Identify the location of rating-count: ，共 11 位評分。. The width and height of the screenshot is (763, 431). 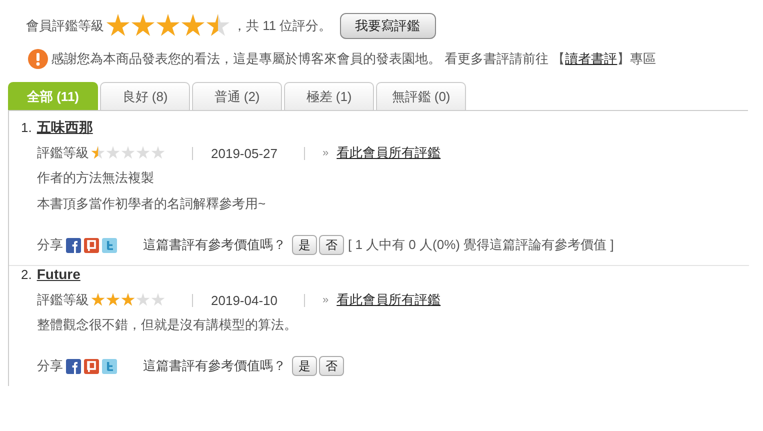
(282, 26).